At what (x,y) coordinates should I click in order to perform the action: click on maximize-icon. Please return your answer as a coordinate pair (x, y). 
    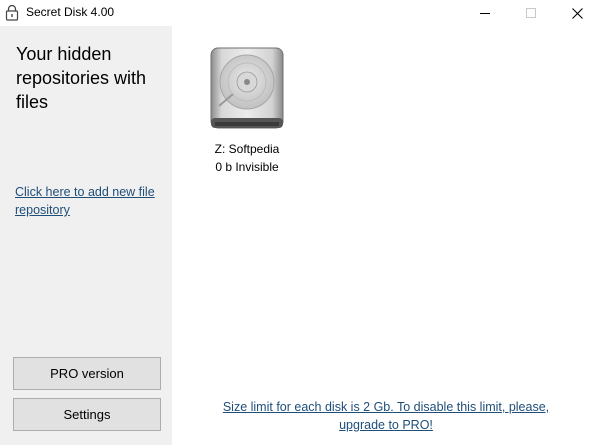
    Looking at the image, I should click on (531, 13).